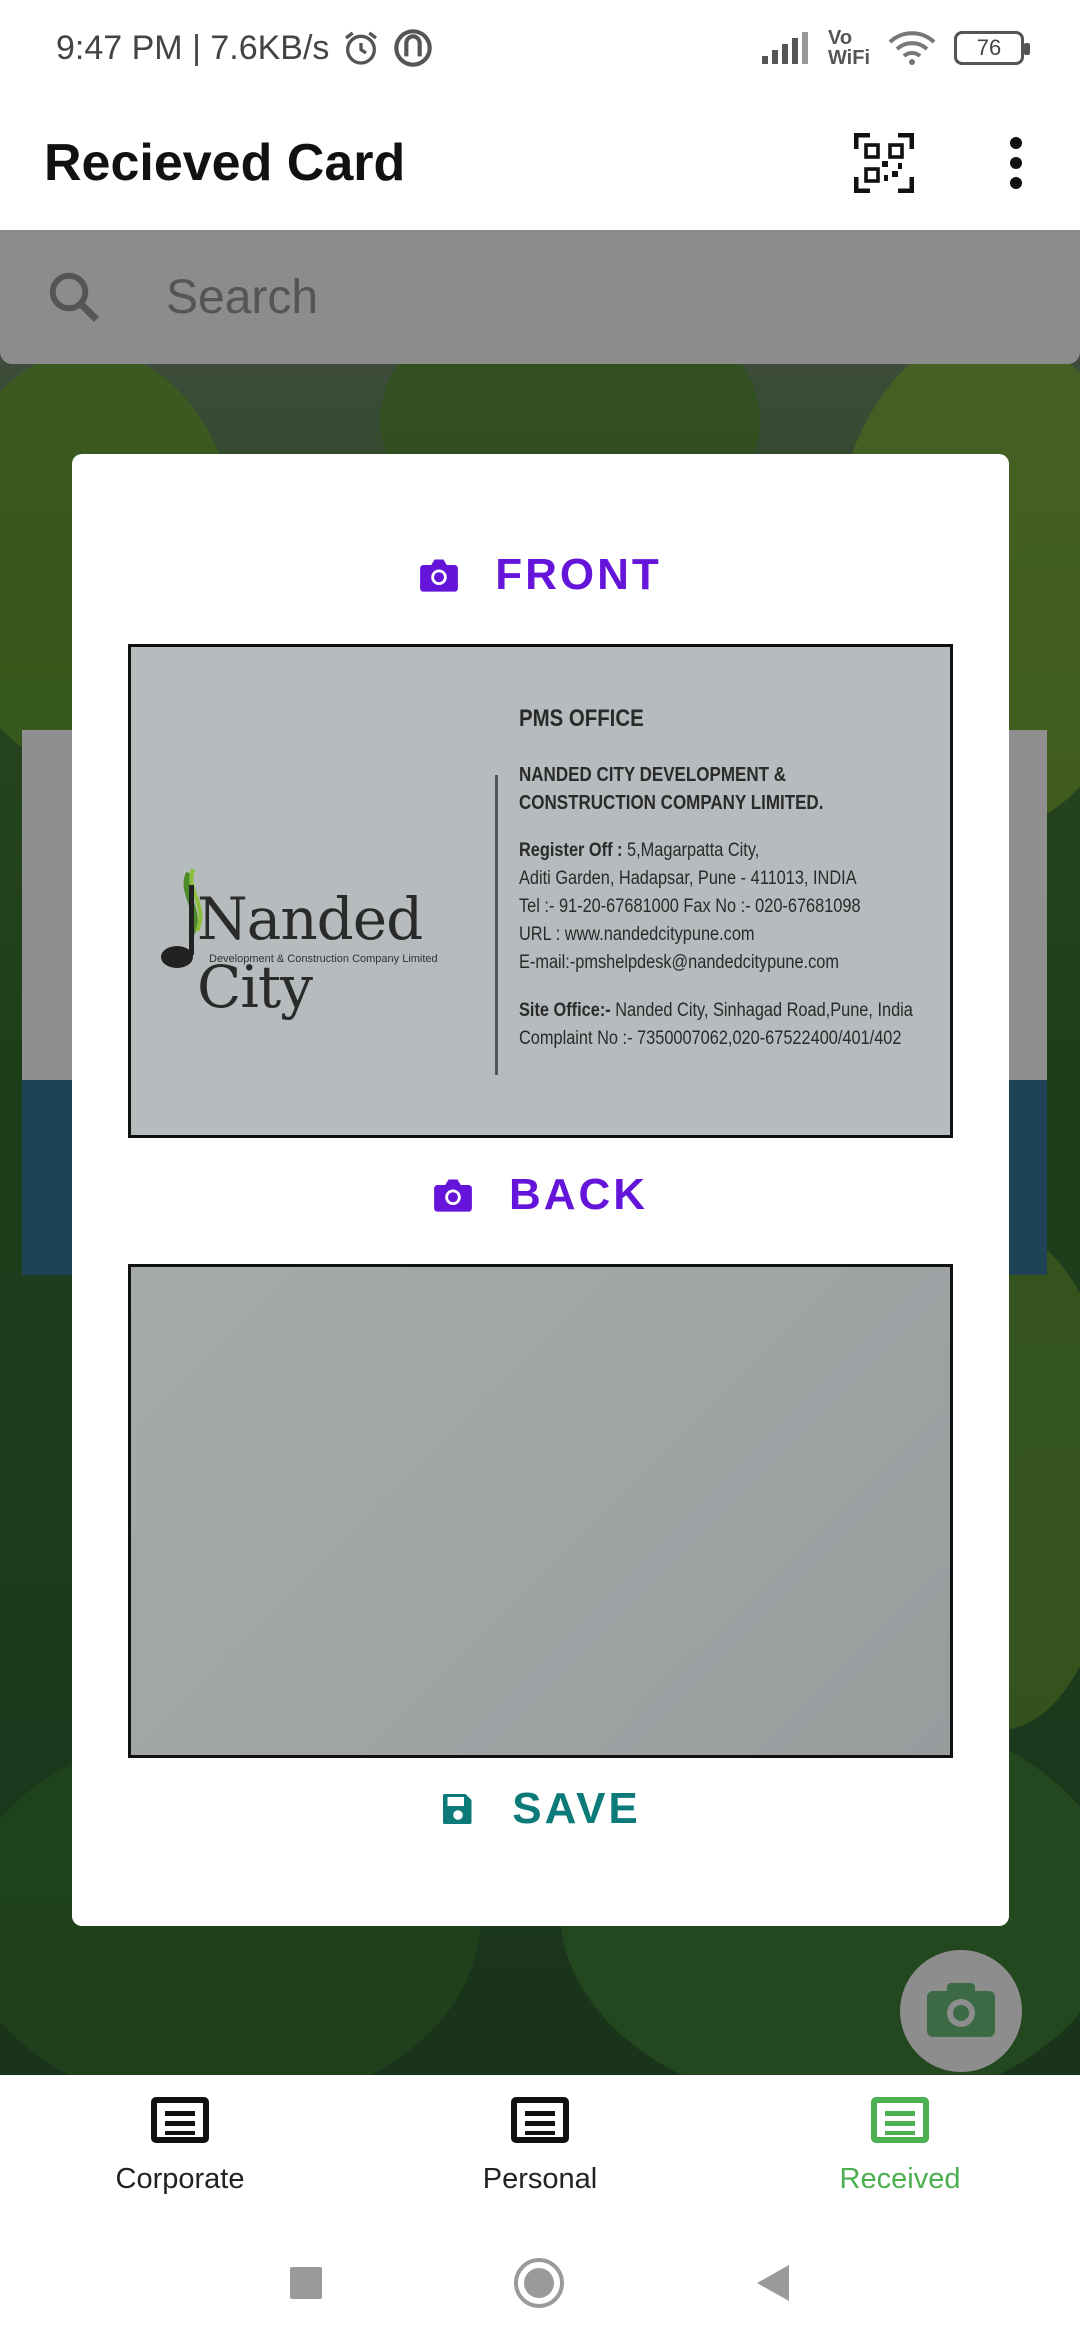 Image resolution: width=1080 pixels, height=2340 pixels. Describe the element at coordinates (180, 2150) in the screenshot. I see `nav-item-corporate: Corporate` at that location.